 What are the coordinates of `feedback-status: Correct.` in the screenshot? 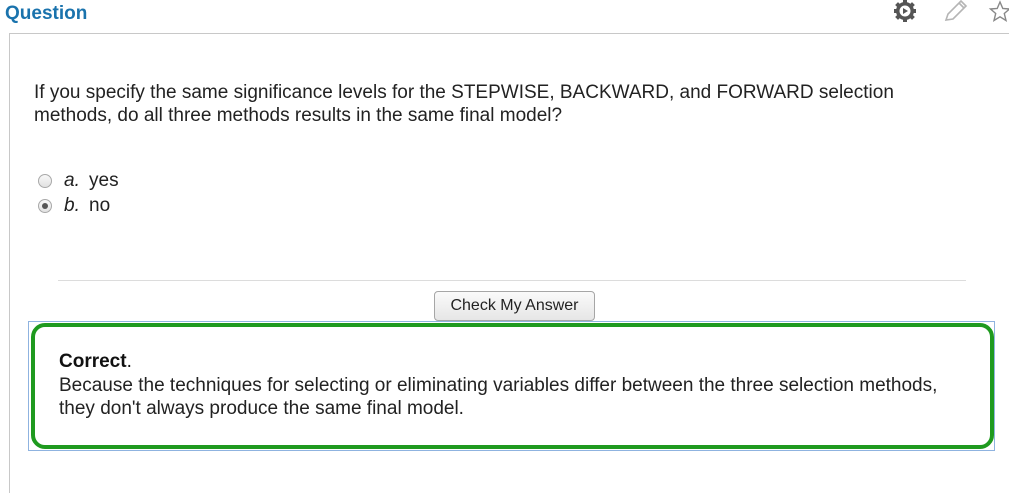 It's located at (95, 362).